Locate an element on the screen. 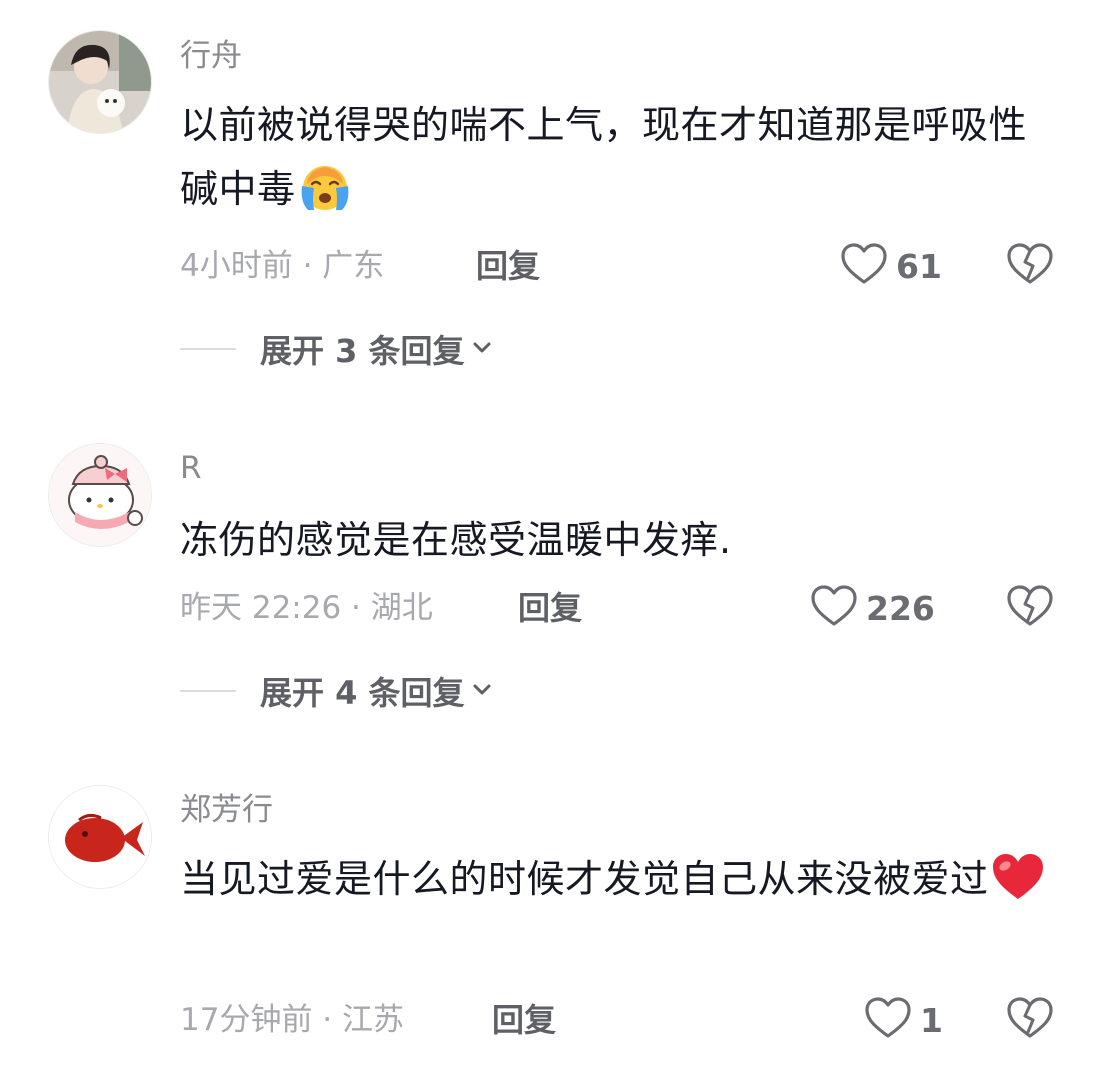  comment-text: 当见过爱是什么的时候才发觉自己从来没被爱过 is located at coordinates (620, 884).